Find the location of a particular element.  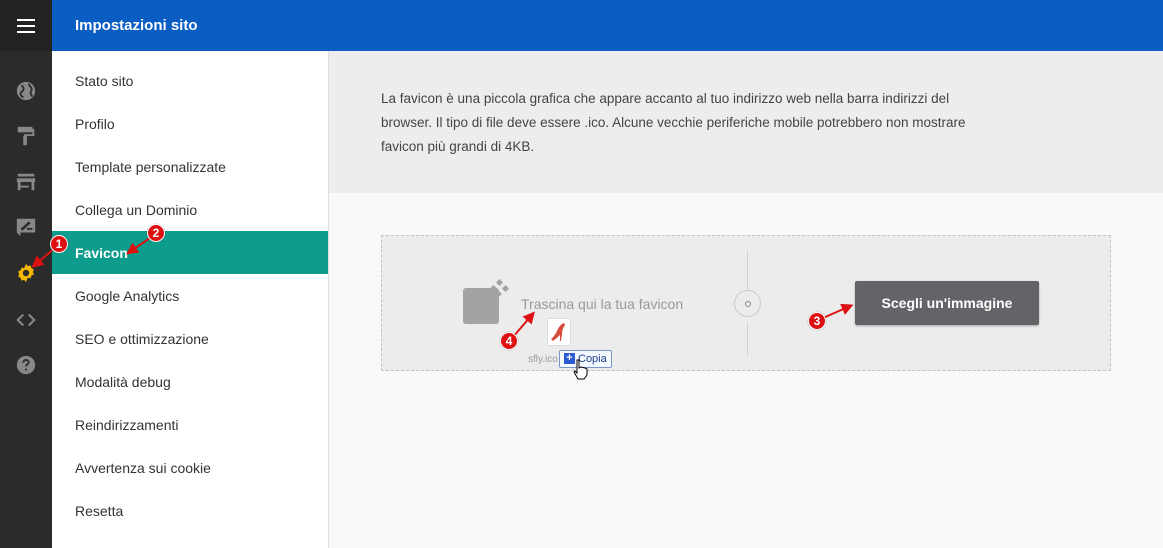

annotation-badge-2: 2 is located at coordinates (156, 233).